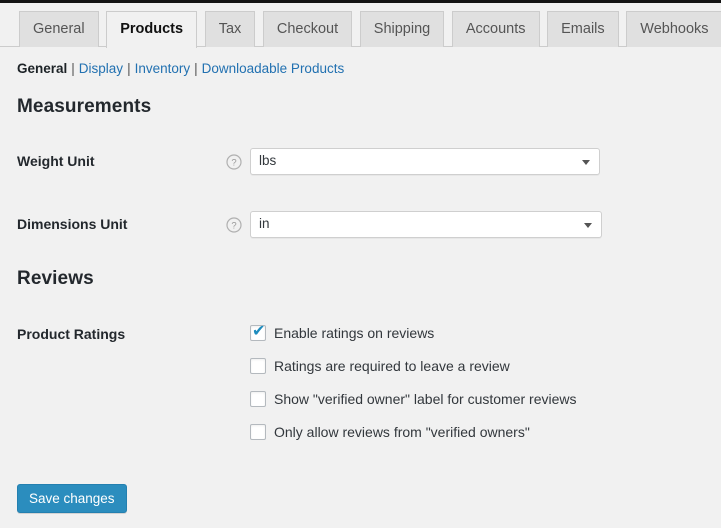 The width and height of the screenshot is (721, 528). Describe the element at coordinates (354, 333) in the screenshot. I see `checkbox-label-enable-ratings: Enable ratings on reviews` at that location.